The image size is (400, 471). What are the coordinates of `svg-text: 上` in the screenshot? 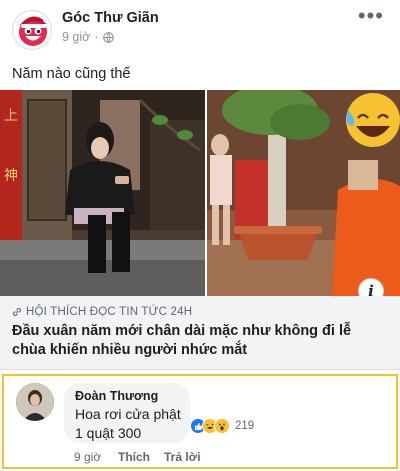 It's located at (11, 116).